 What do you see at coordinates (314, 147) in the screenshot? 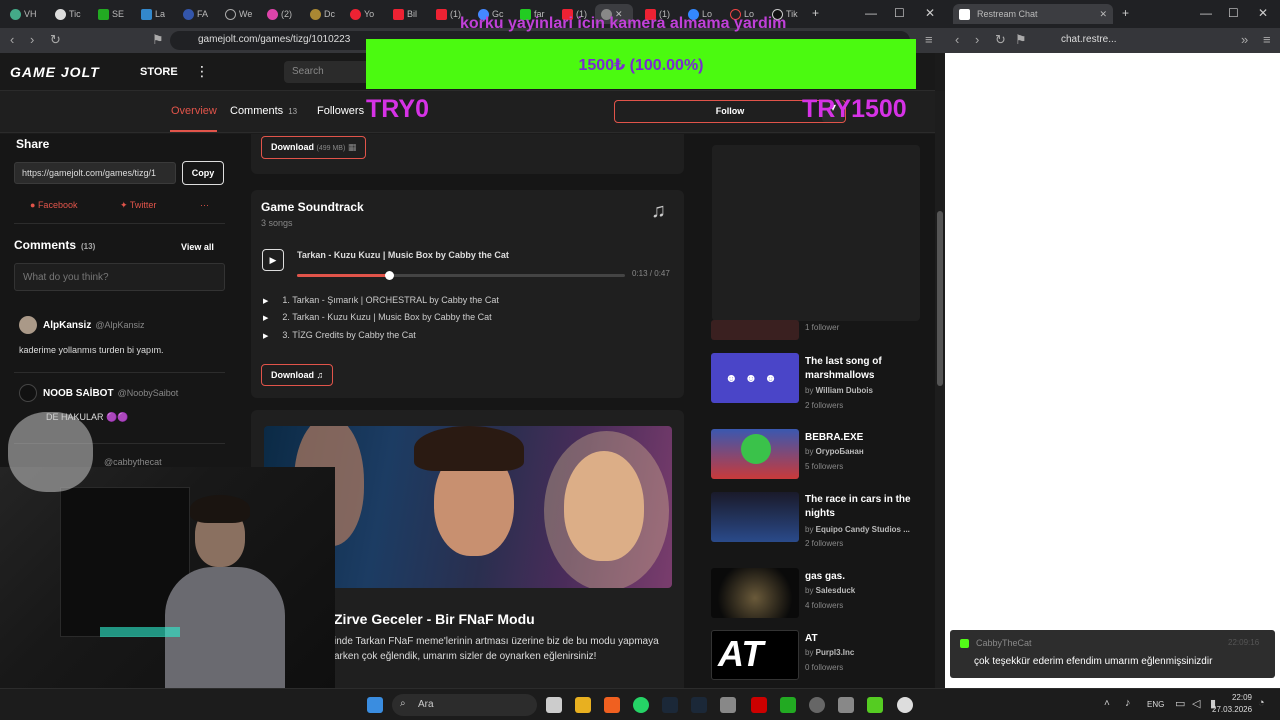
I see `download-button: Download (499 MB) ▦` at bounding box center [314, 147].